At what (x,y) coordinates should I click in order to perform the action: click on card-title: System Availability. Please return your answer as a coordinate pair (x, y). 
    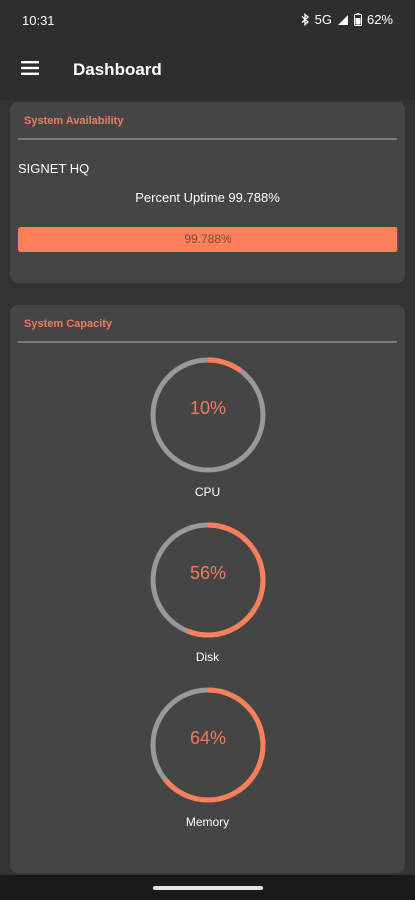
    Looking at the image, I should click on (74, 121).